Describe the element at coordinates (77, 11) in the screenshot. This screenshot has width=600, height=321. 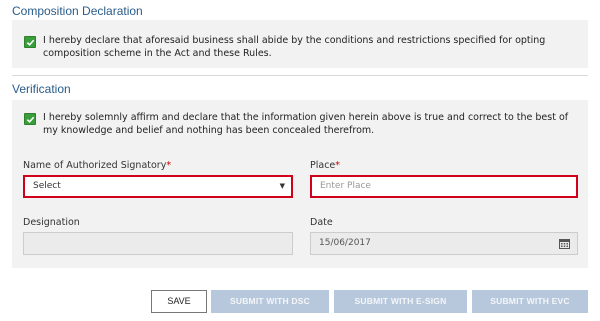
I see `composition-section-title: Composition Declaration` at that location.